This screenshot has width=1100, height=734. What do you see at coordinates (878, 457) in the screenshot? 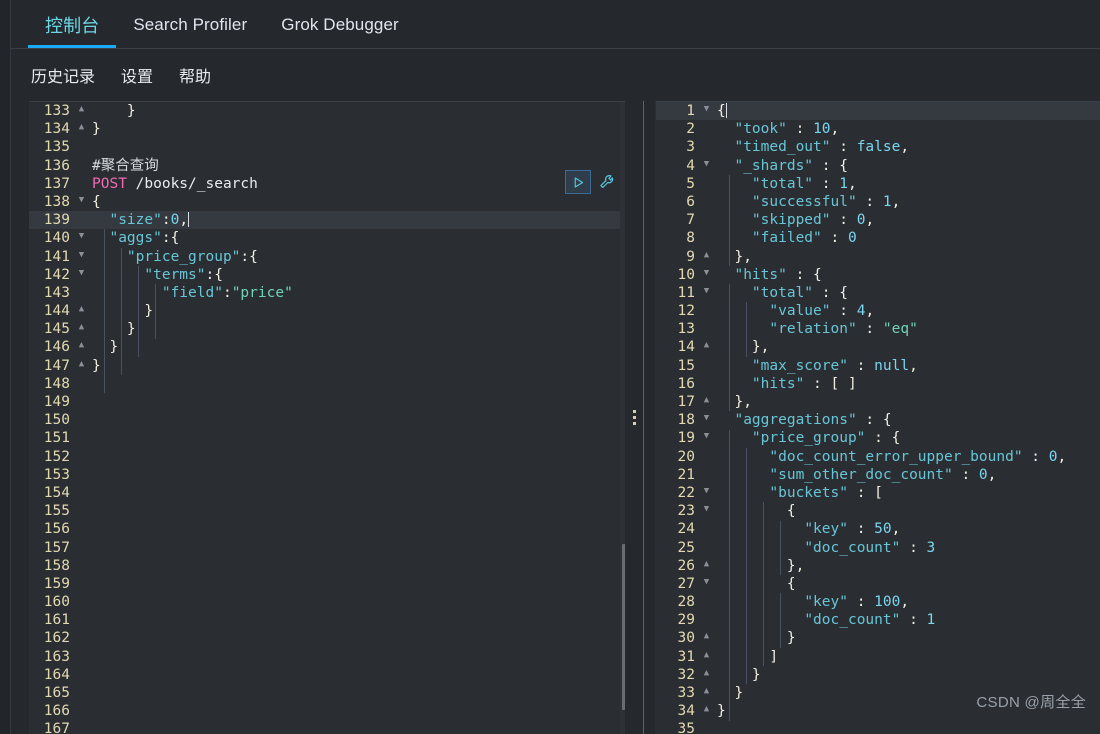
I see `code-line: 20 "doc_count_error_upper_bound" : 0,` at bounding box center [878, 457].